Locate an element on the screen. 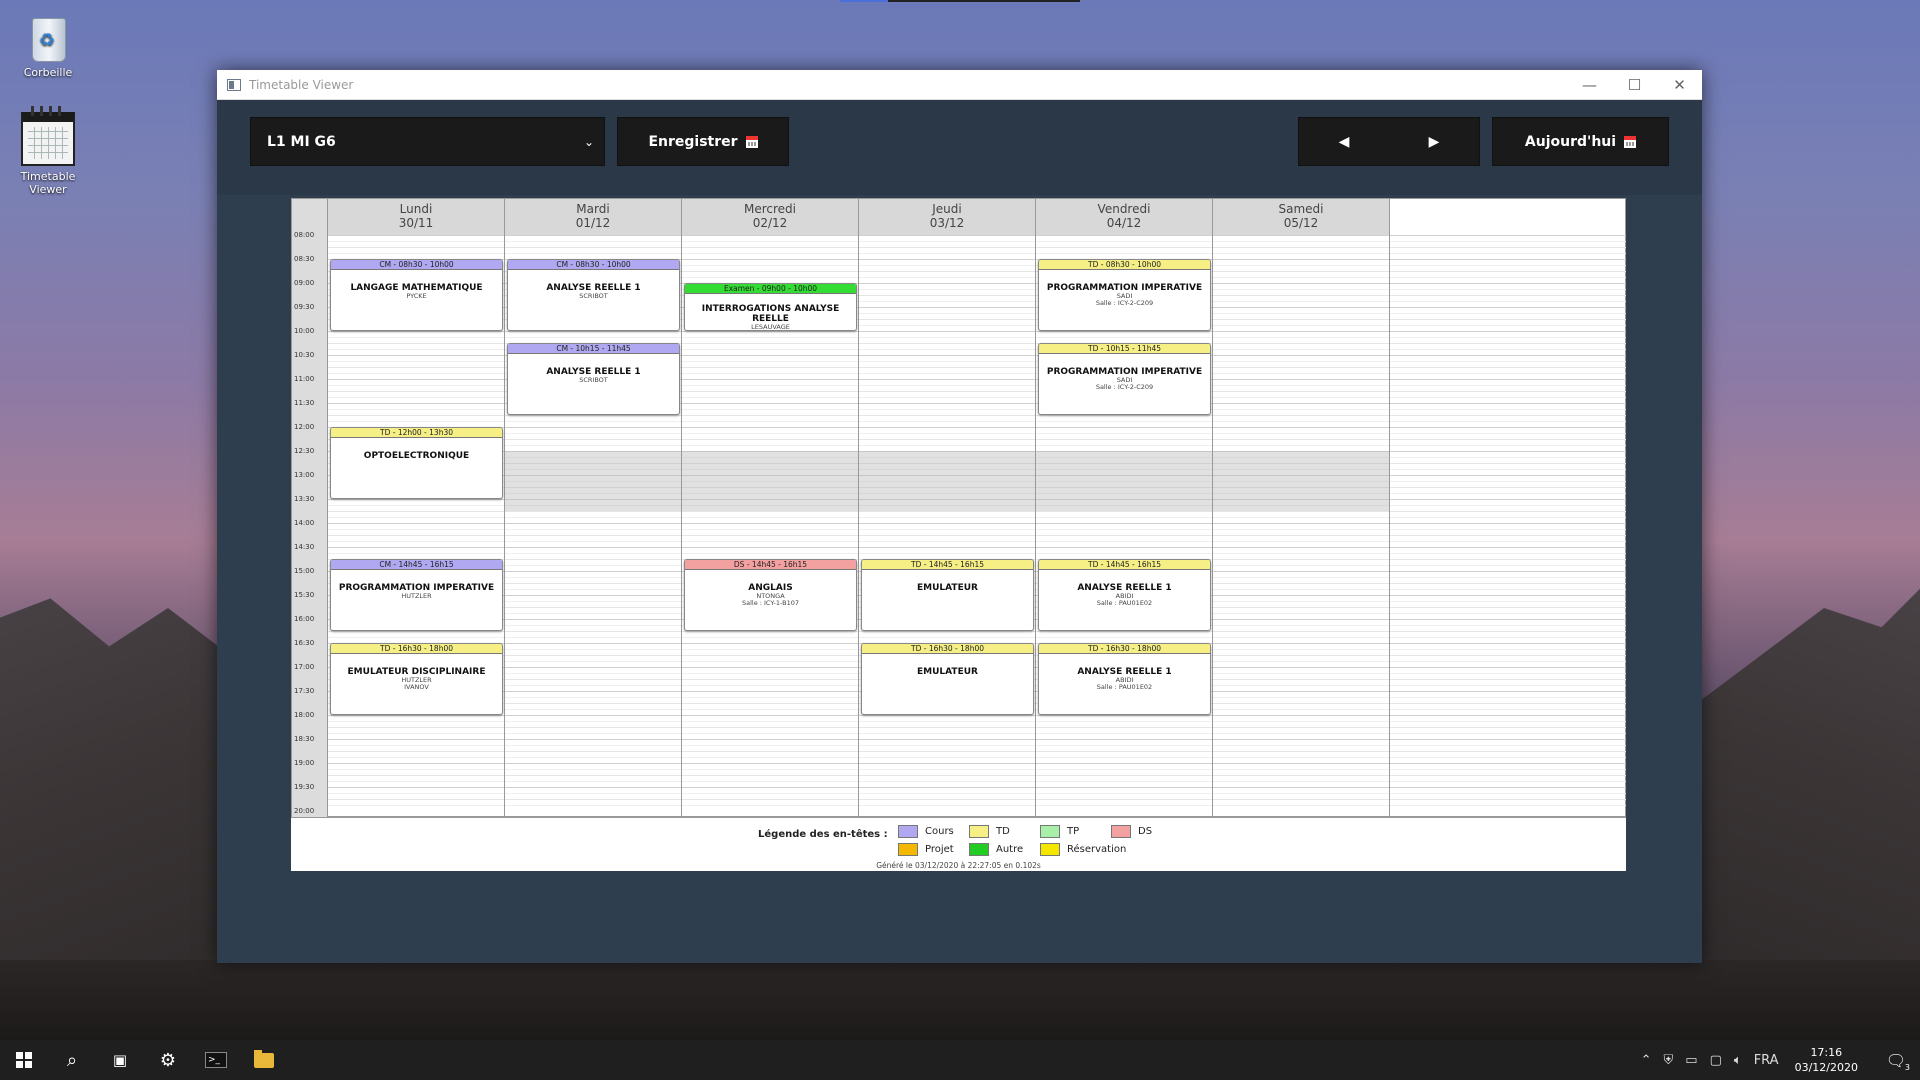 The height and width of the screenshot is (1080, 1920). desktop-icon-label: Timetable Viewer is located at coordinates (48, 183).